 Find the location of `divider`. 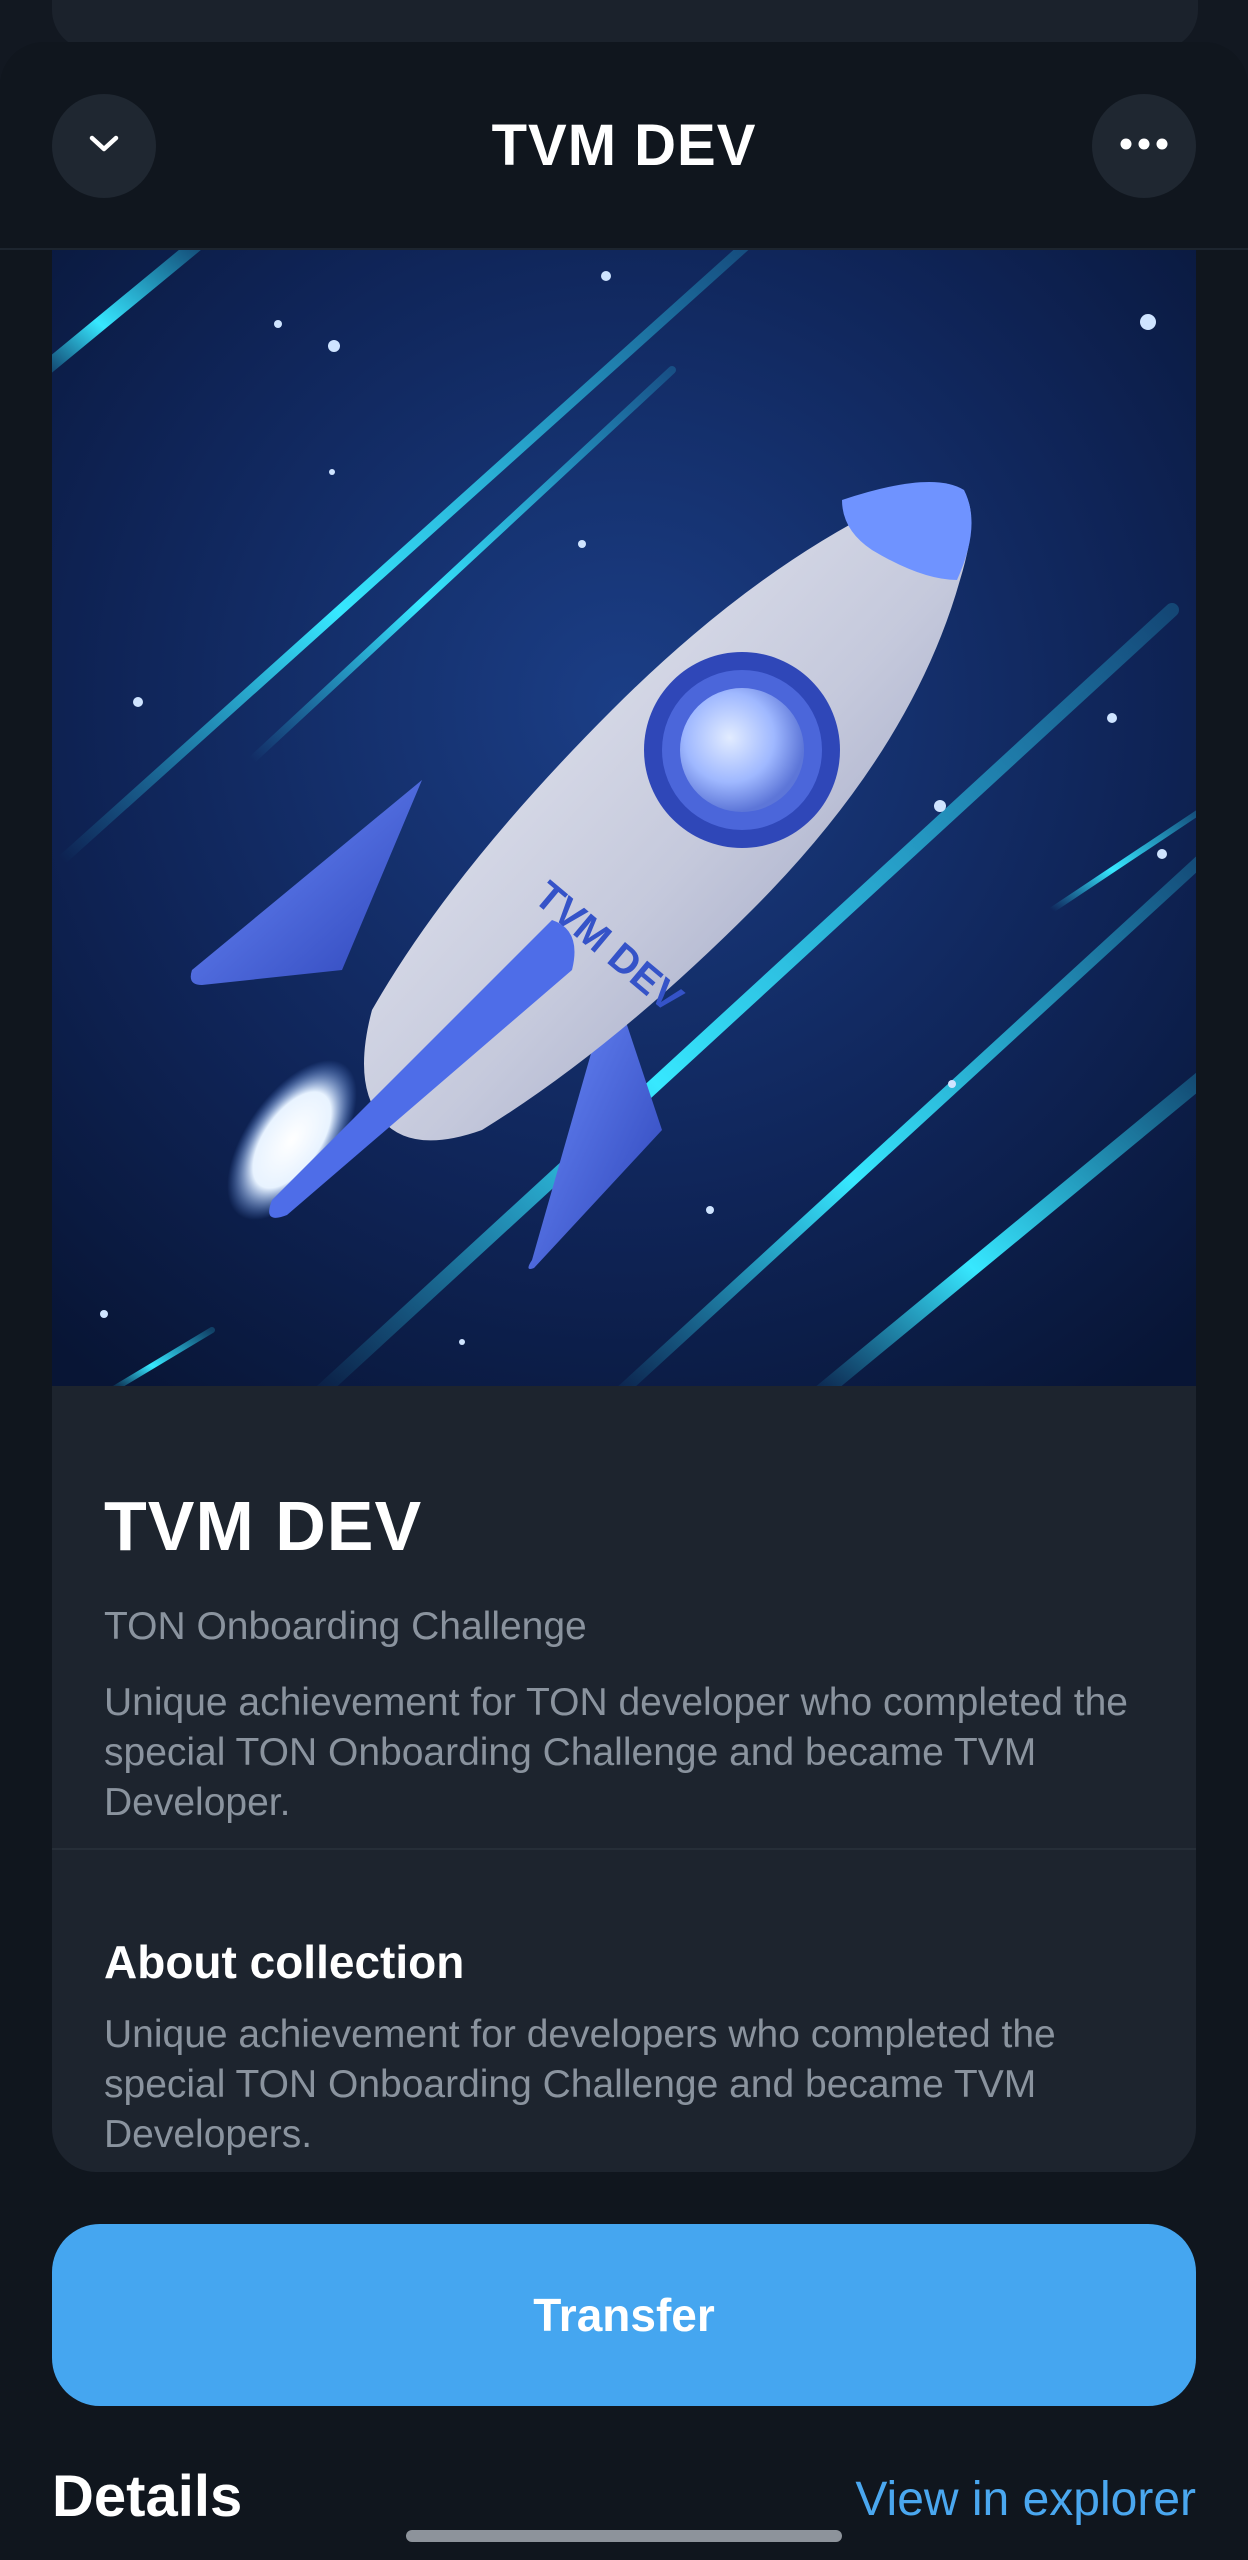

divider is located at coordinates (624, 1849).